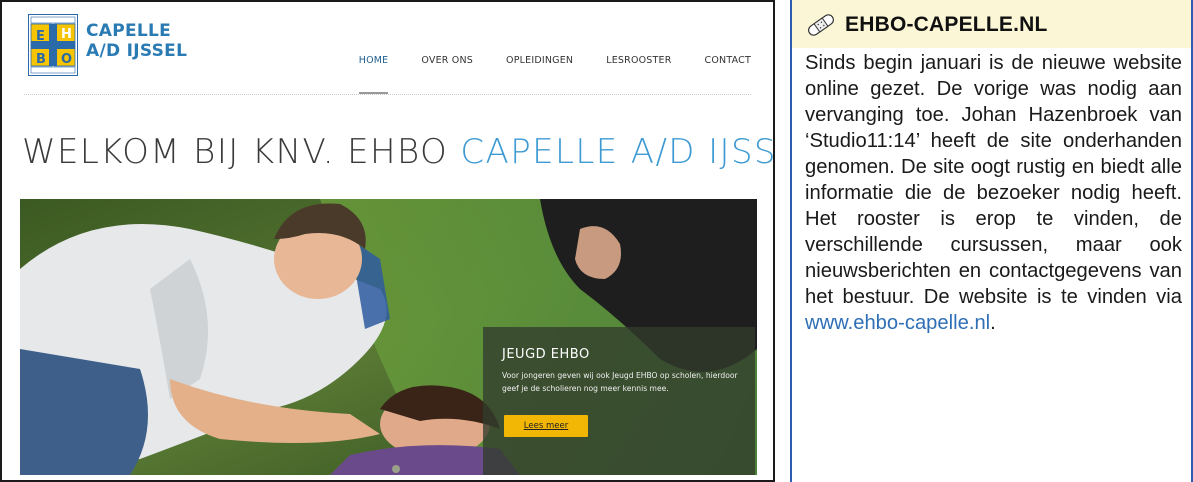 This screenshot has width=1193, height=482. I want to click on svg-text: O, so click(66, 59).